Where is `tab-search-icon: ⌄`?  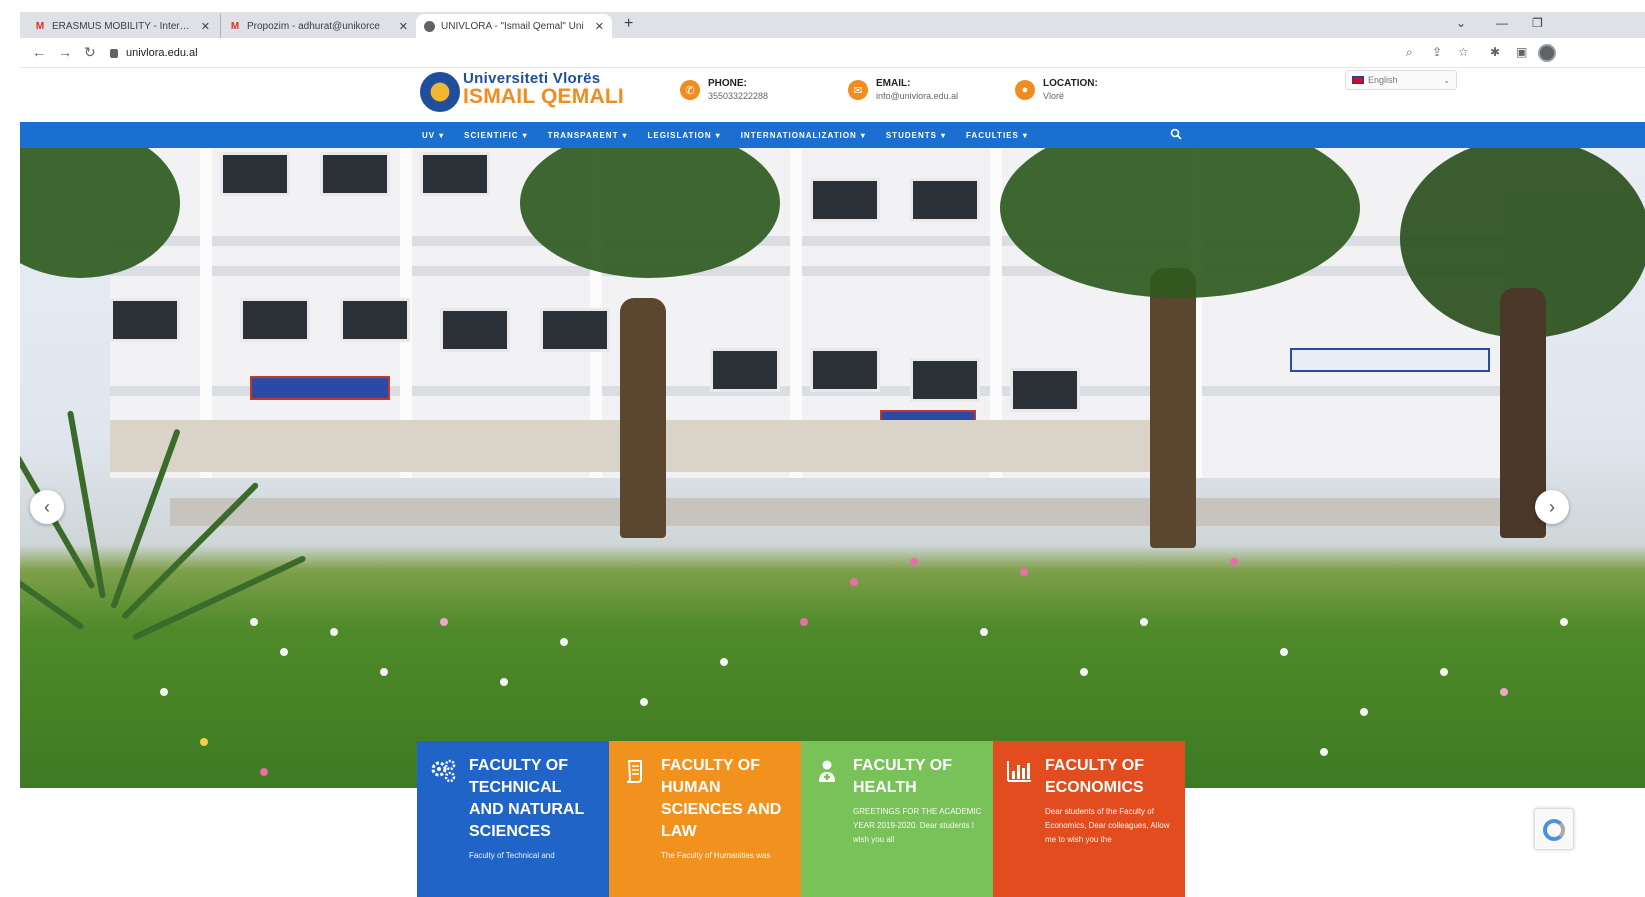
tab-search-icon: ⌄ is located at coordinates (1461, 23).